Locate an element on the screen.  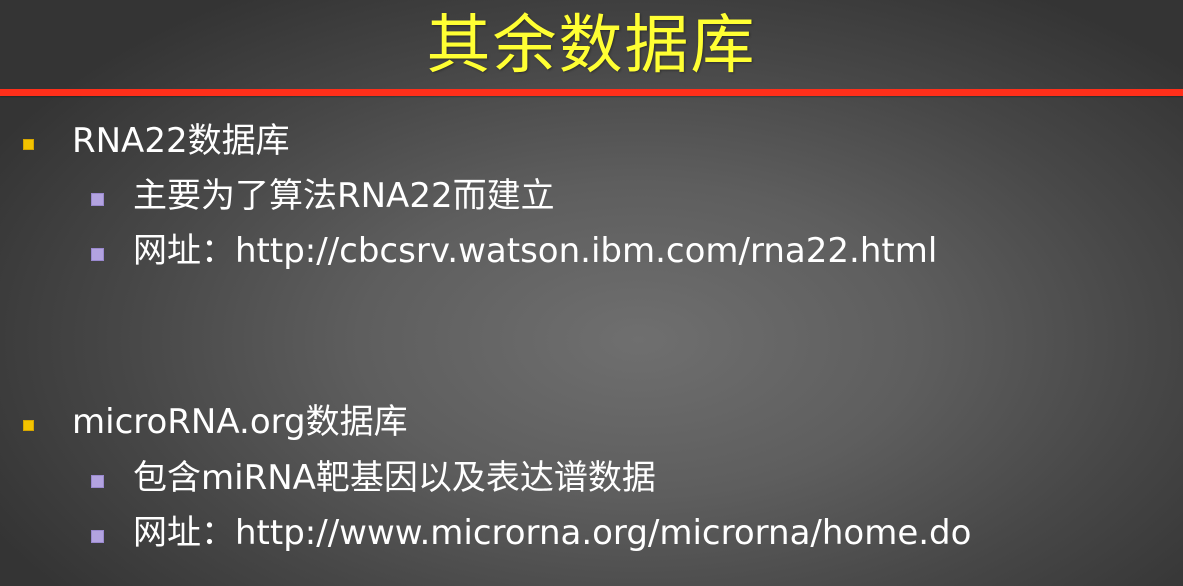
list-item: 包含miRNA靶基因以及表达谱数据 is located at coordinates (394, 478).